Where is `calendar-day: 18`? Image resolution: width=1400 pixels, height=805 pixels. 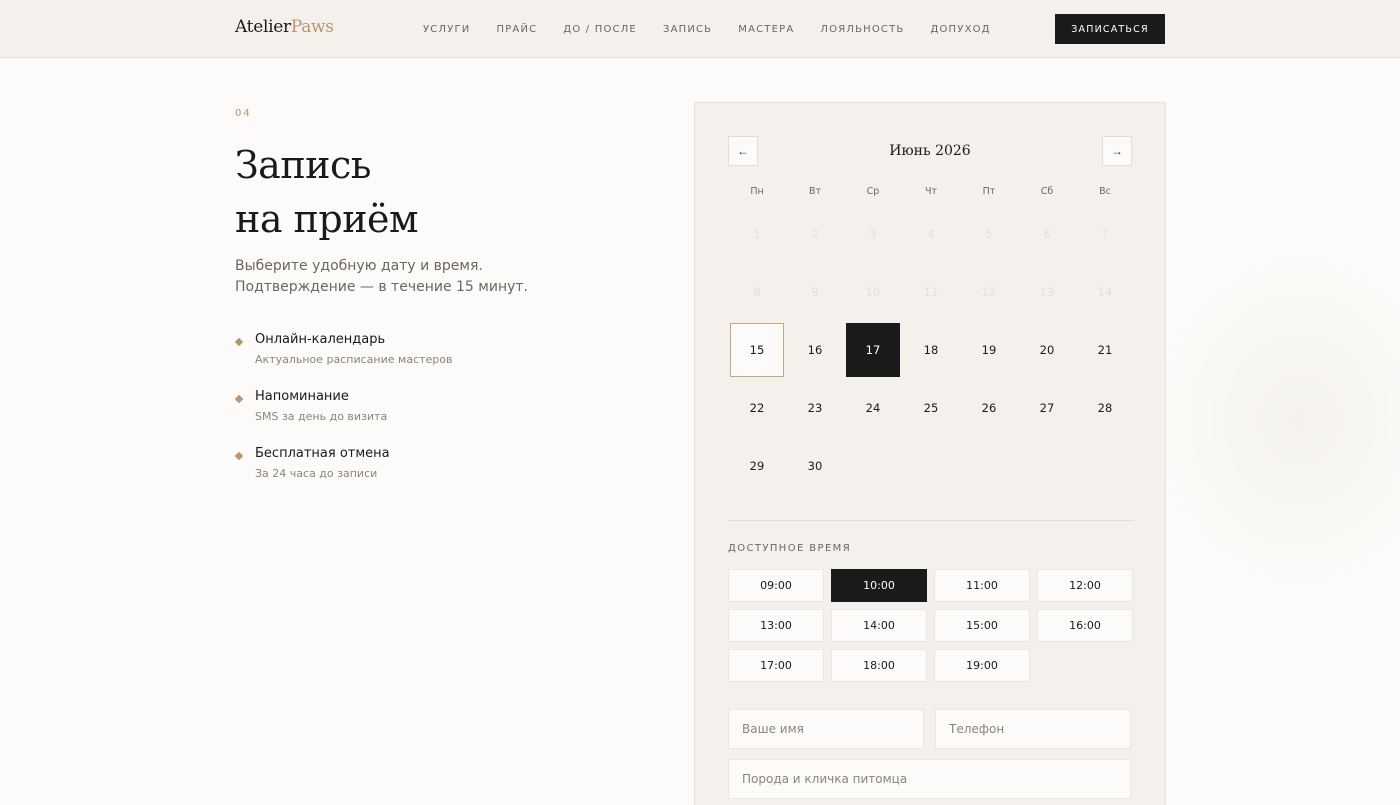
calendar-day: 18 is located at coordinates (931, 350).